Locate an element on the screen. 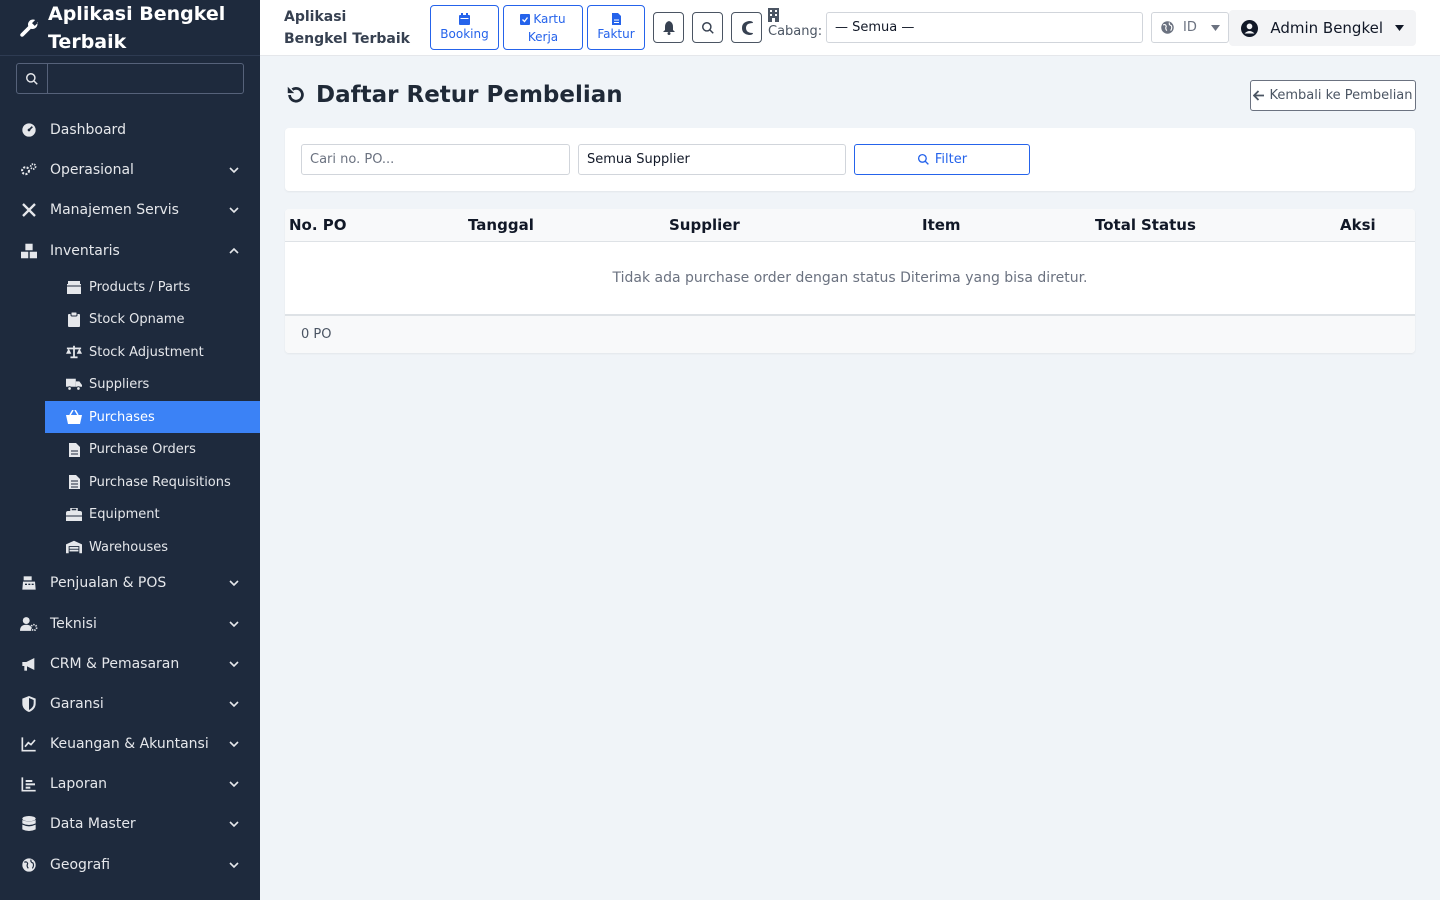 Image resolution: width=1440 pixels, height=900 pixels. sidebar-item-label: Operasional is located at coordinates (92, 170).